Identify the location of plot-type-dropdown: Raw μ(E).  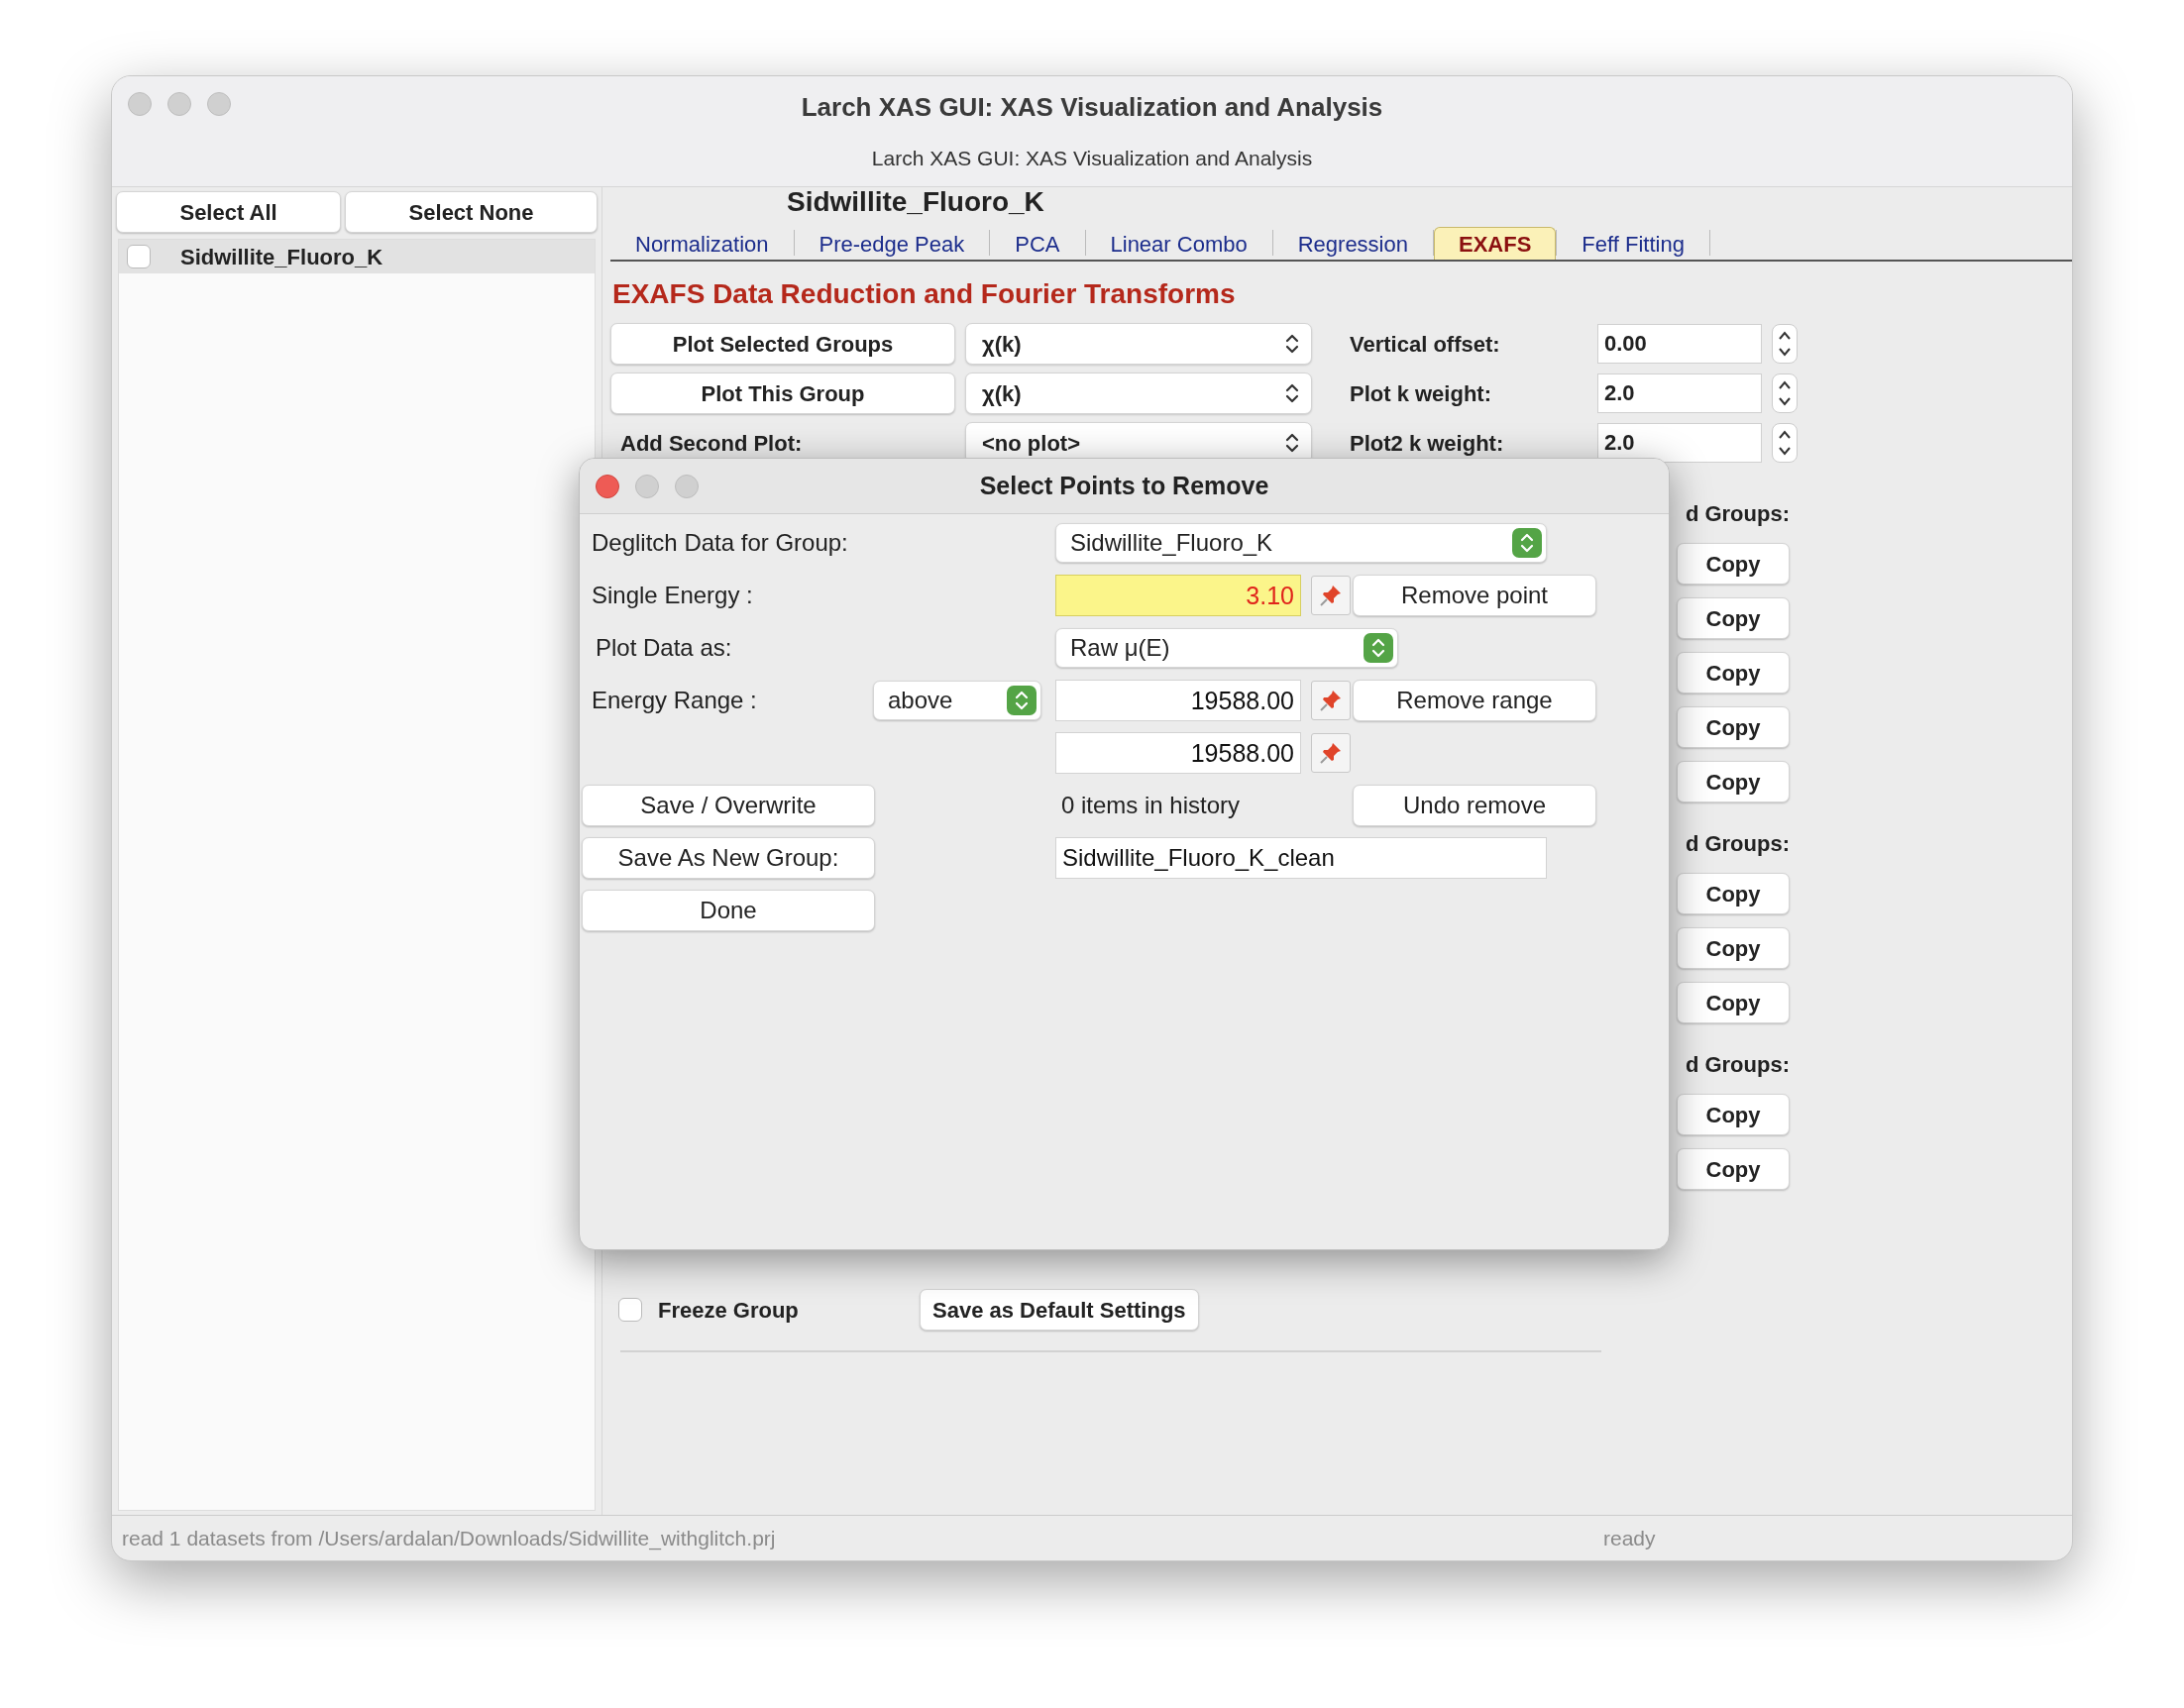
(1226, 648).